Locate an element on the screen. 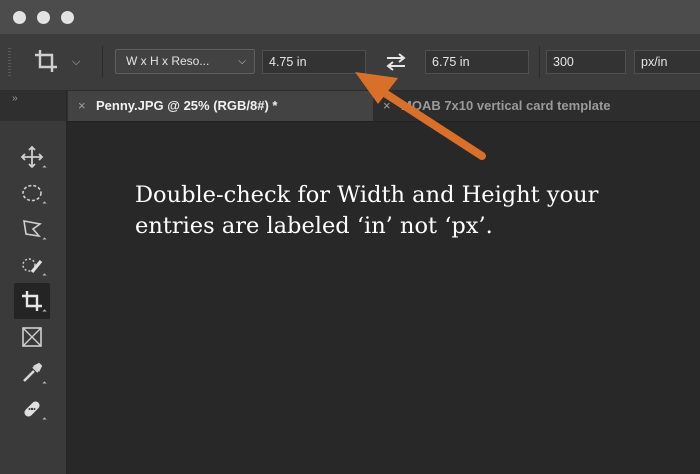 Image resolution: width=700 pixels, height=474 pixels. quick-selection-tool is located at coordinates (32, 265).